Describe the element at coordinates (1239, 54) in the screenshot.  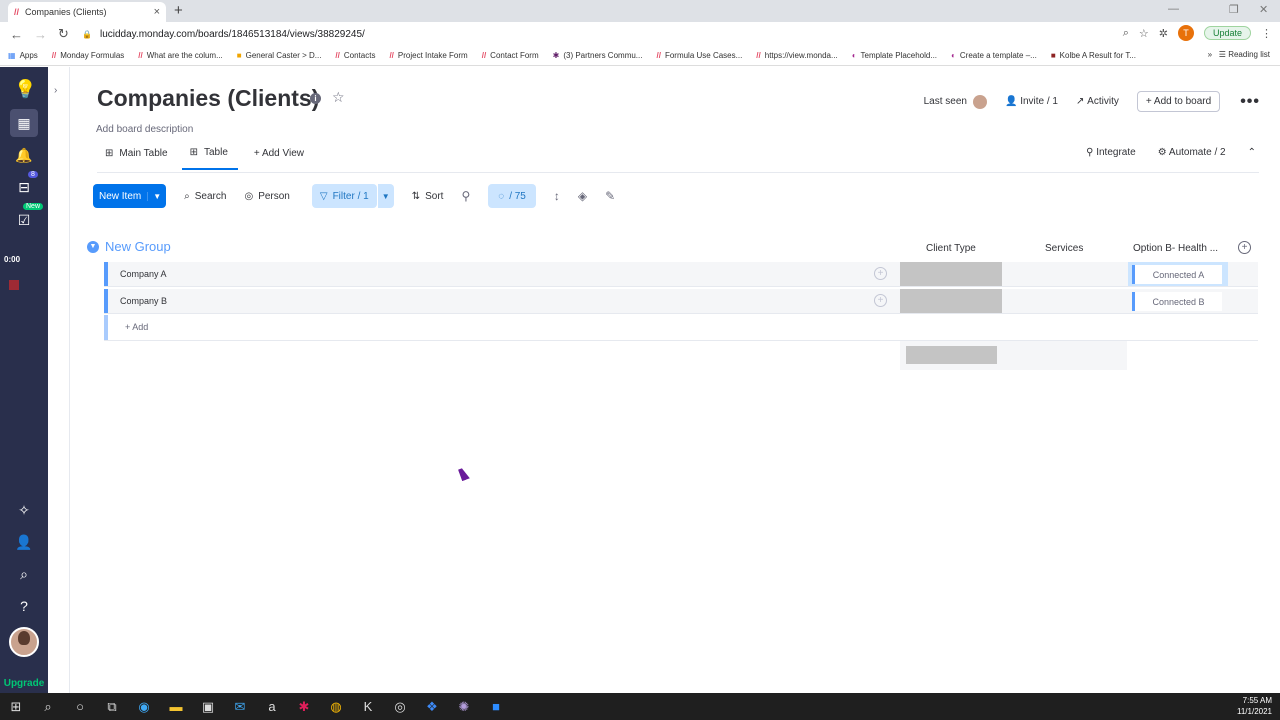
I see `reading-list: » ☰ Reading list` at that location.